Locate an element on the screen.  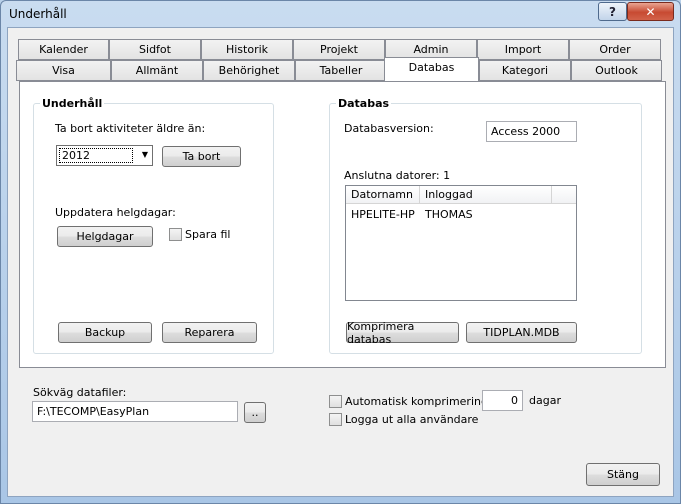
save-file-checkbox is located at coordinates (175, 234).